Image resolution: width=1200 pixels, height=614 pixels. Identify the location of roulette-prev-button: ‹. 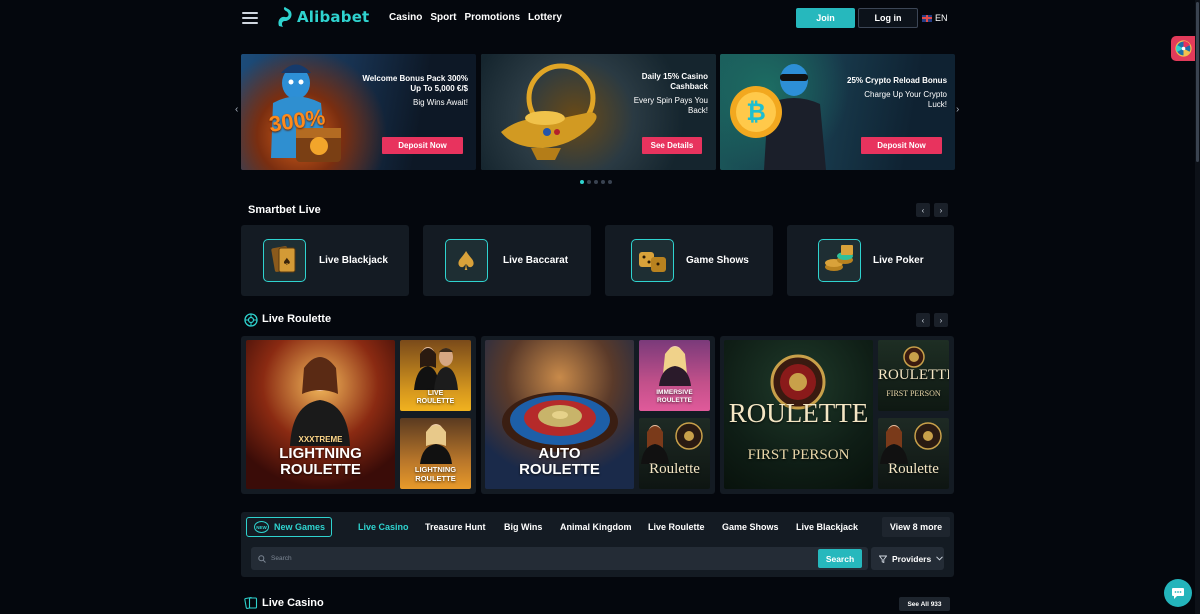
(923, 320).